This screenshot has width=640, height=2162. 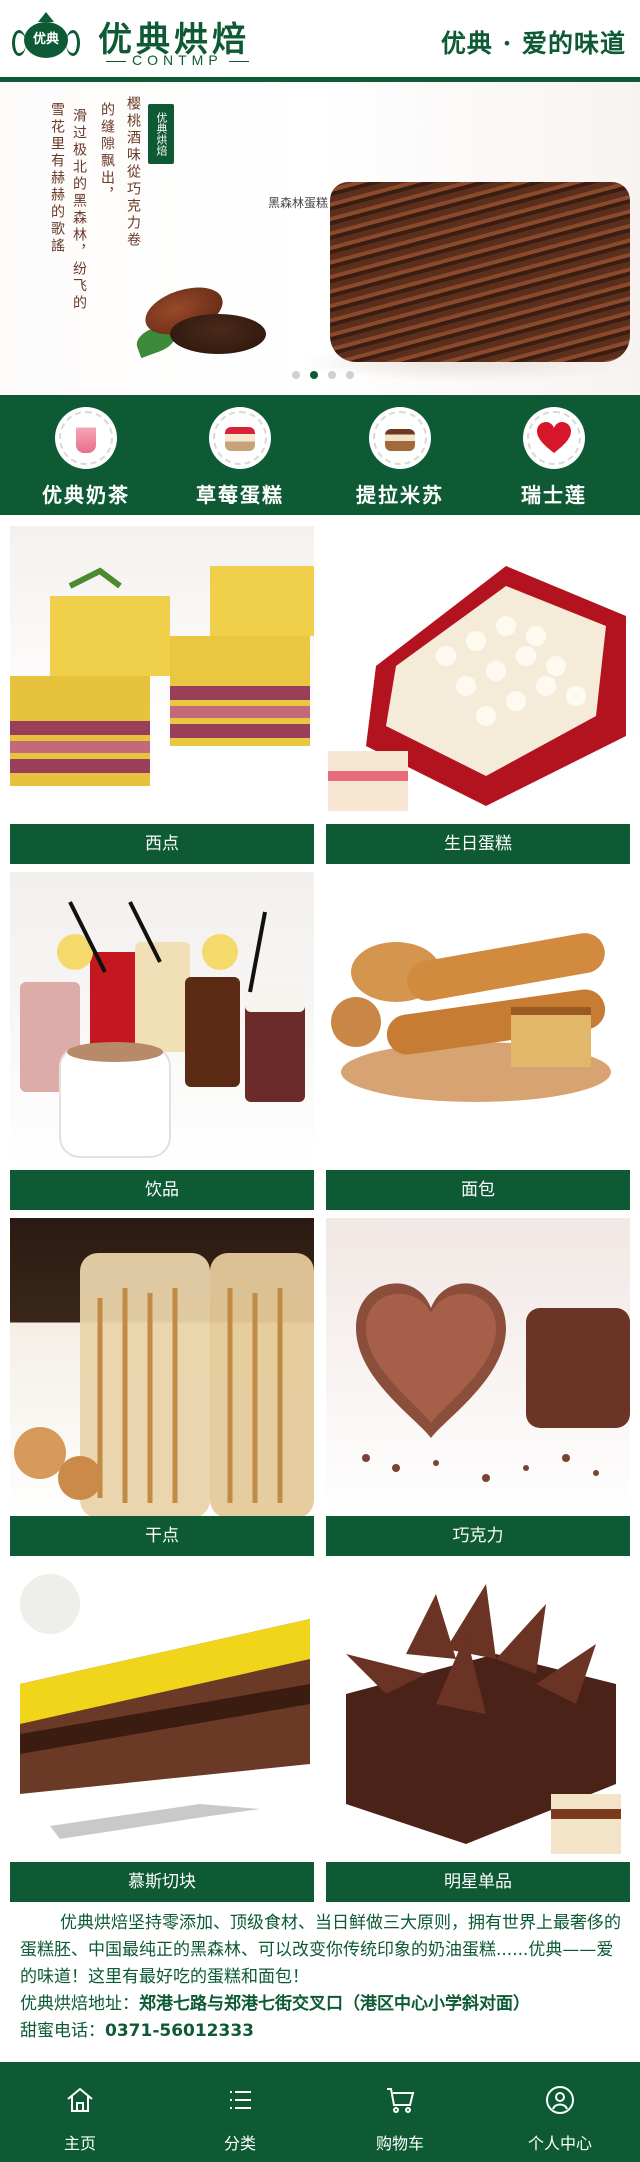 What do you see at coordinates (162, 1882) in the screenshot?
I see `product-caption: 慕斯切块` at bounding box center [162, 1882].